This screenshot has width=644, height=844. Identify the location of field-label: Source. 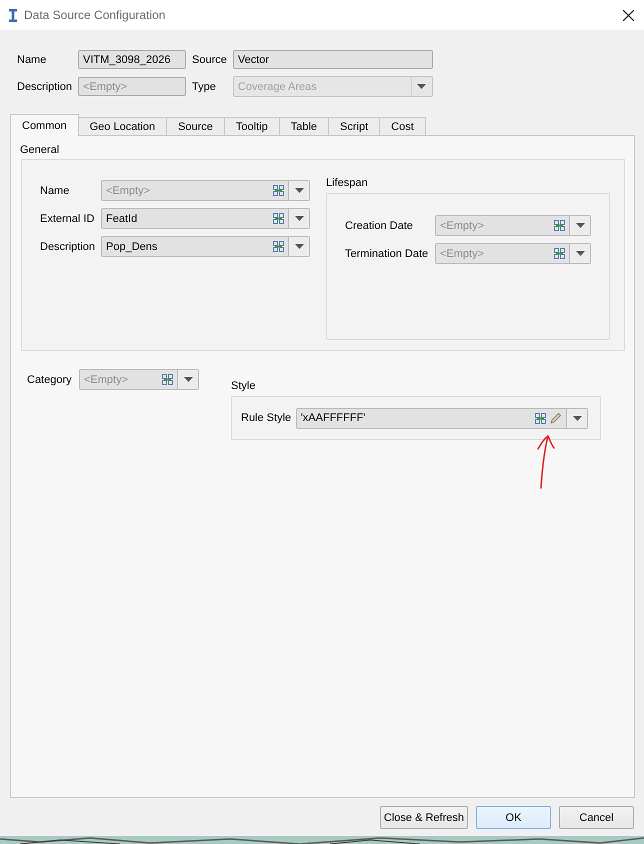
(209, 60).